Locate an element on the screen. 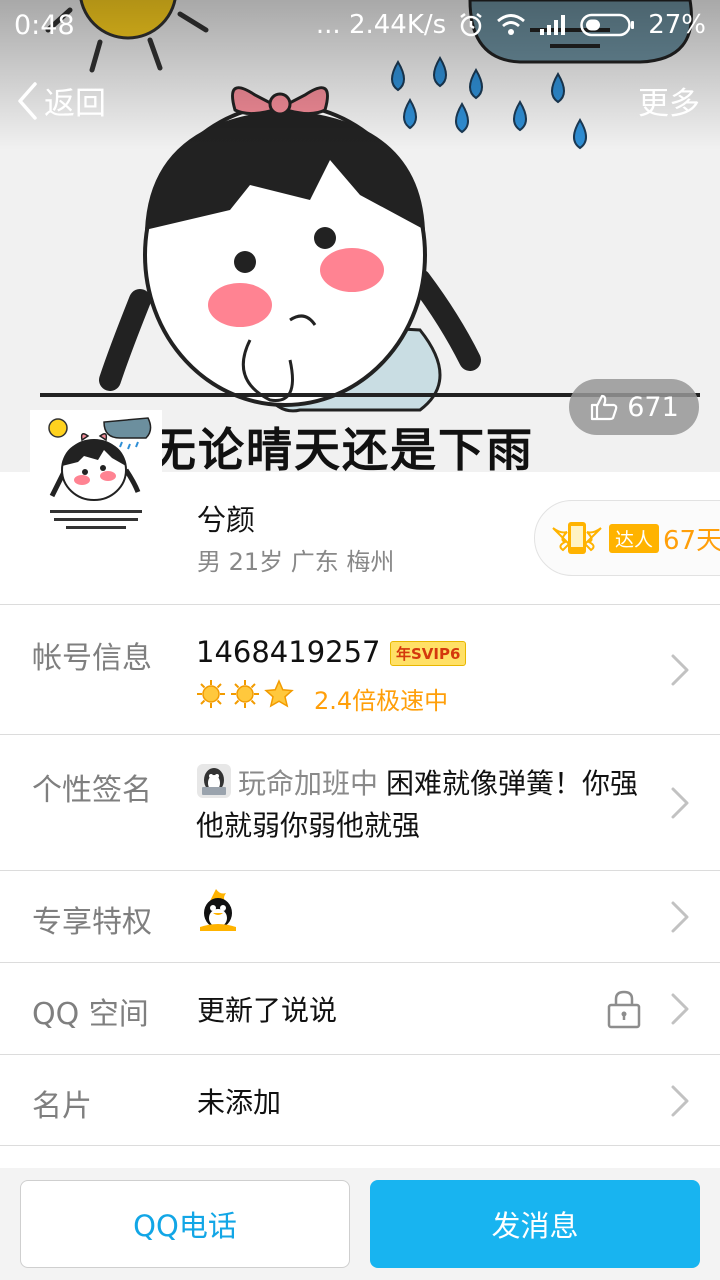  speed-status: 2.4倍极速中 is located at coordinates (381, 701).